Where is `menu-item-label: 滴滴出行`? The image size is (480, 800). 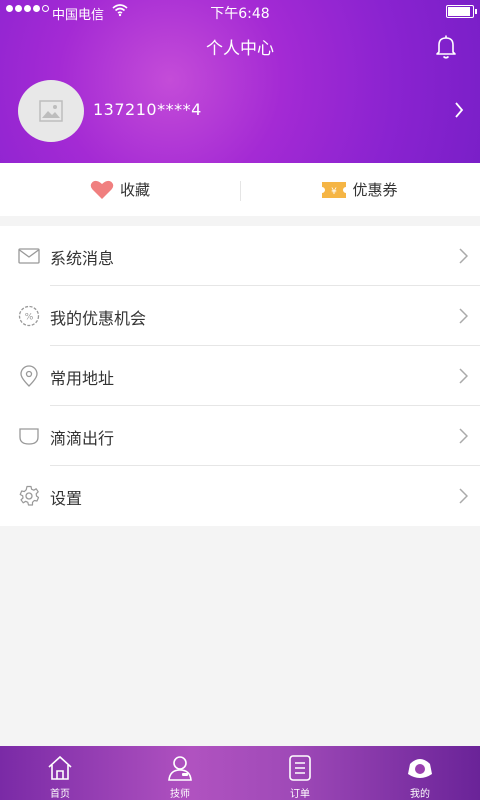
menu-item-label: 滴滴出行 is located at coordinates (82, 438).